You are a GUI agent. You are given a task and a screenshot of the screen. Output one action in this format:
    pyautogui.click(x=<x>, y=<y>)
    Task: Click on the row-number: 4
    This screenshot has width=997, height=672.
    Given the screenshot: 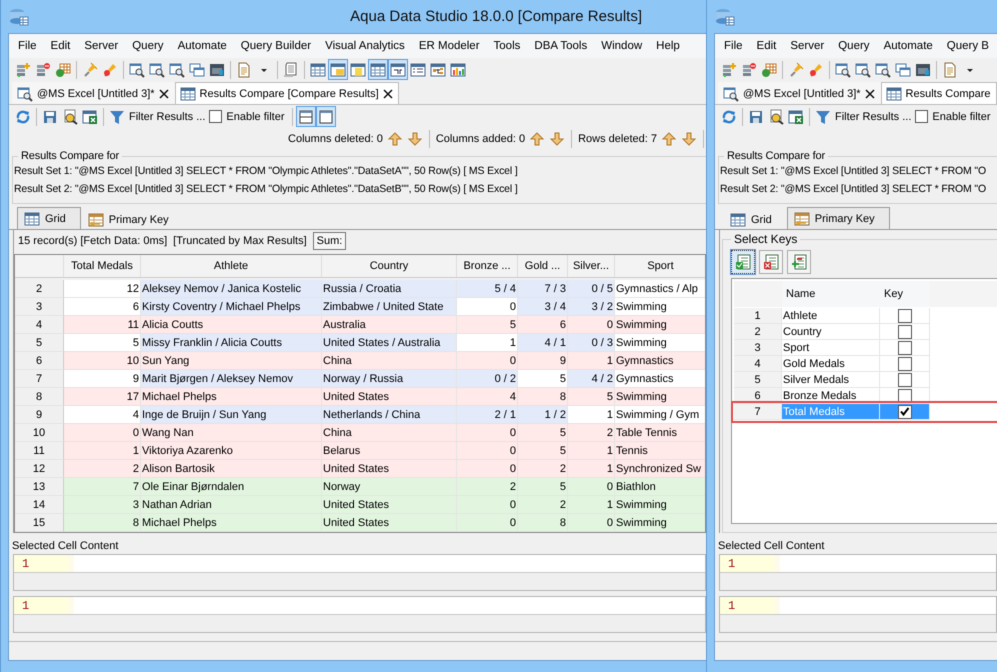 What is the action you would take?
    pyautogui.click(x=758, y=364)
    